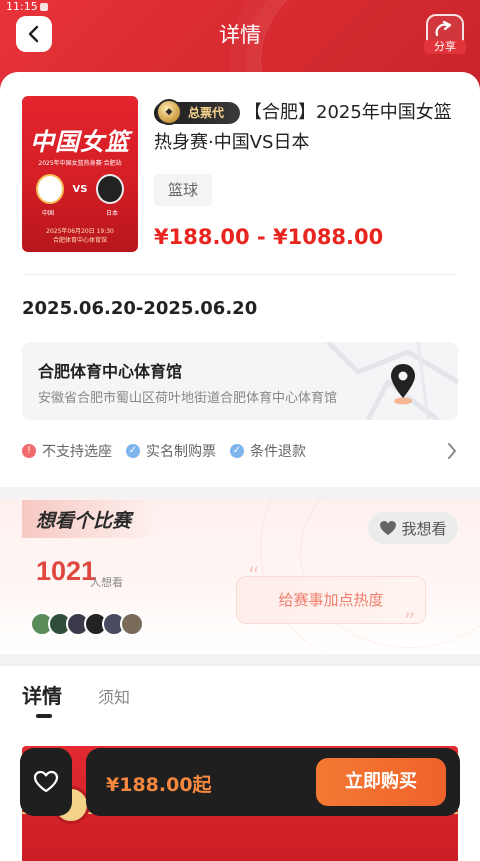 The width and height of the screenshot is (480, 861). I want to click on medal-icon: ◆, so click(169, 112).